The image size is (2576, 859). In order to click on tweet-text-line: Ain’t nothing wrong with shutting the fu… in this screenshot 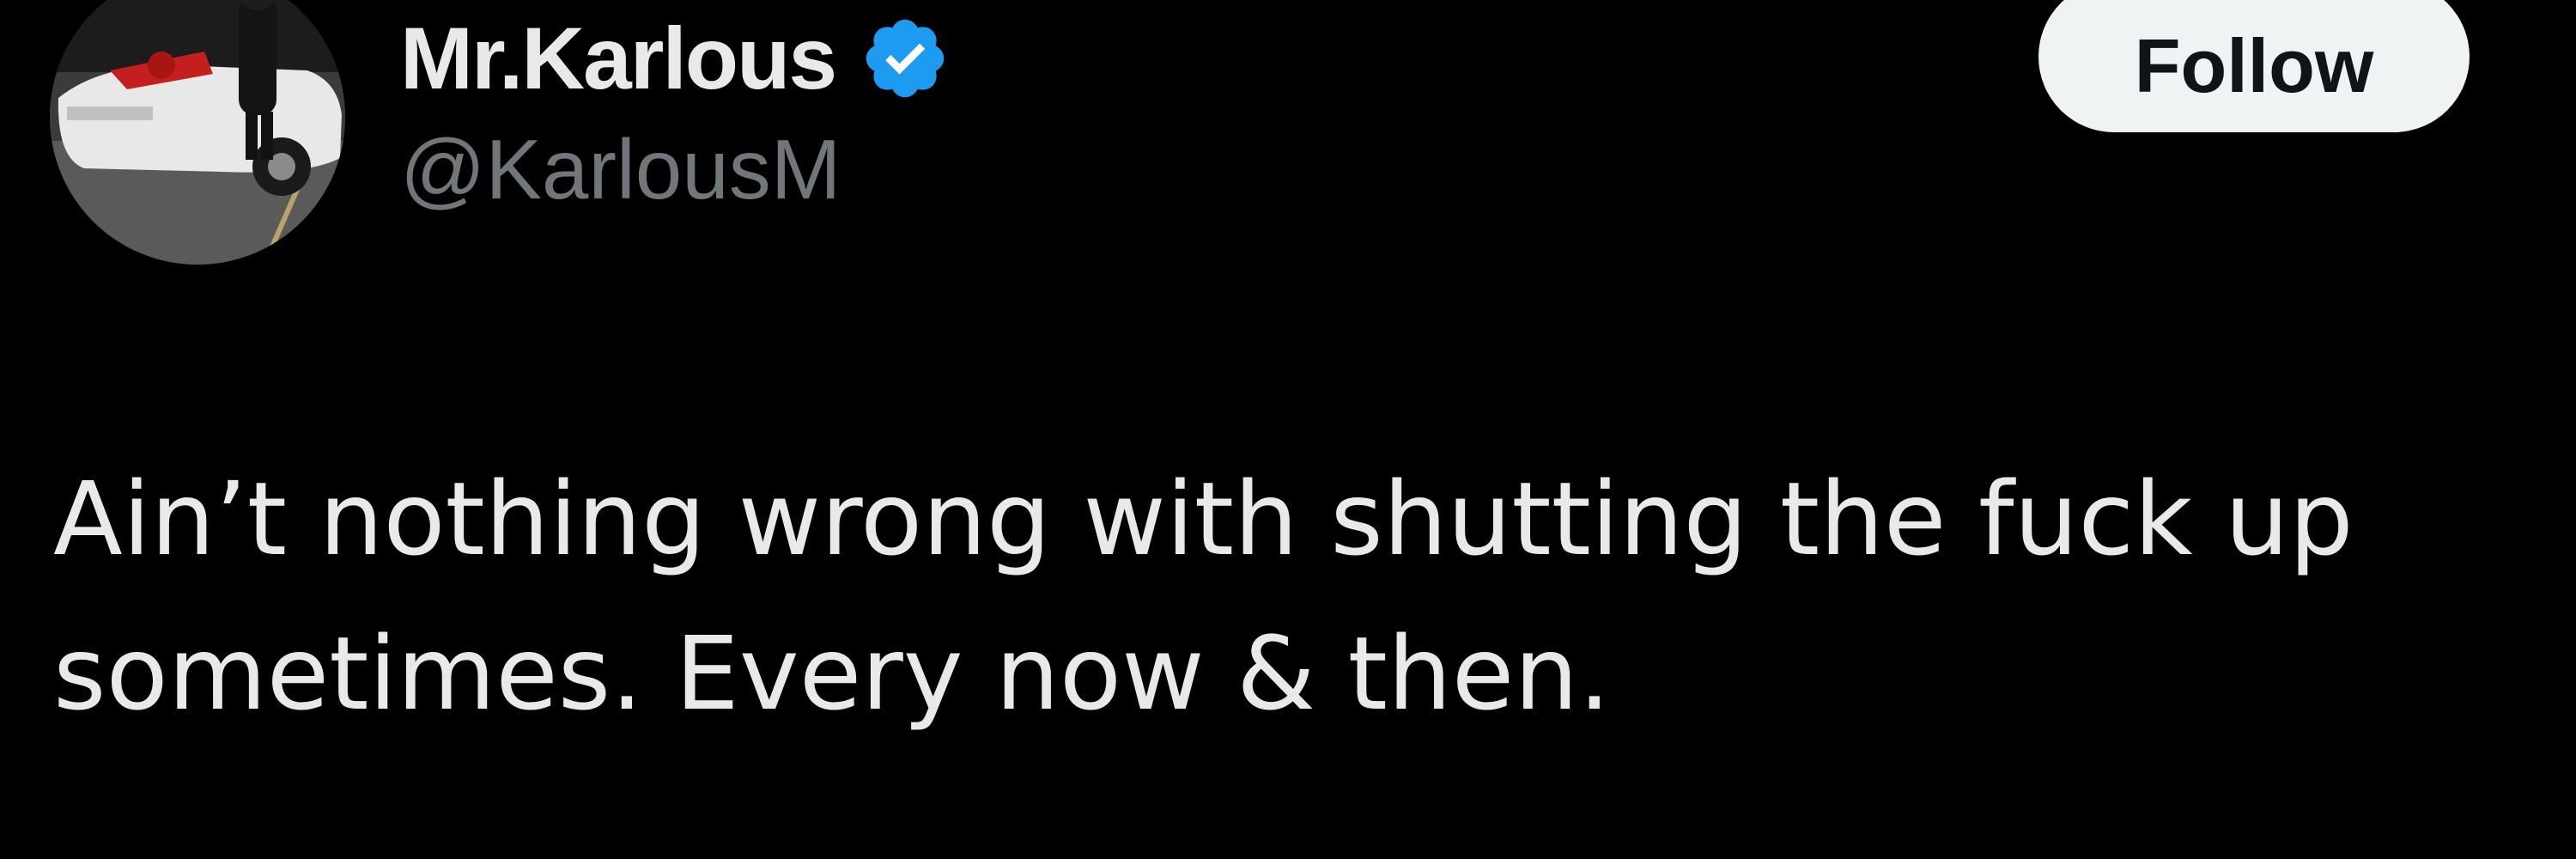, I will do `click(1203, 519)`.